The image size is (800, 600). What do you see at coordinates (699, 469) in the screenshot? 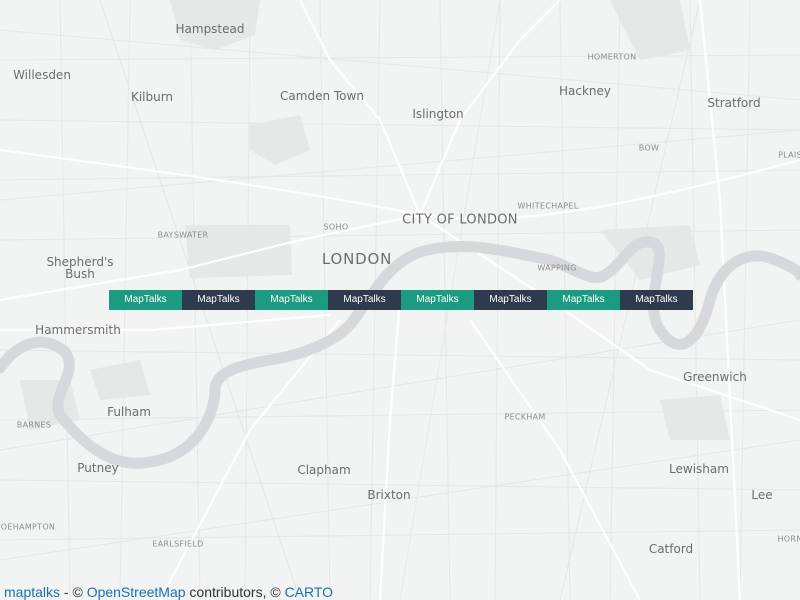
I see `place-label-lewisham: Lewisham` at bounding box center [699, 469].